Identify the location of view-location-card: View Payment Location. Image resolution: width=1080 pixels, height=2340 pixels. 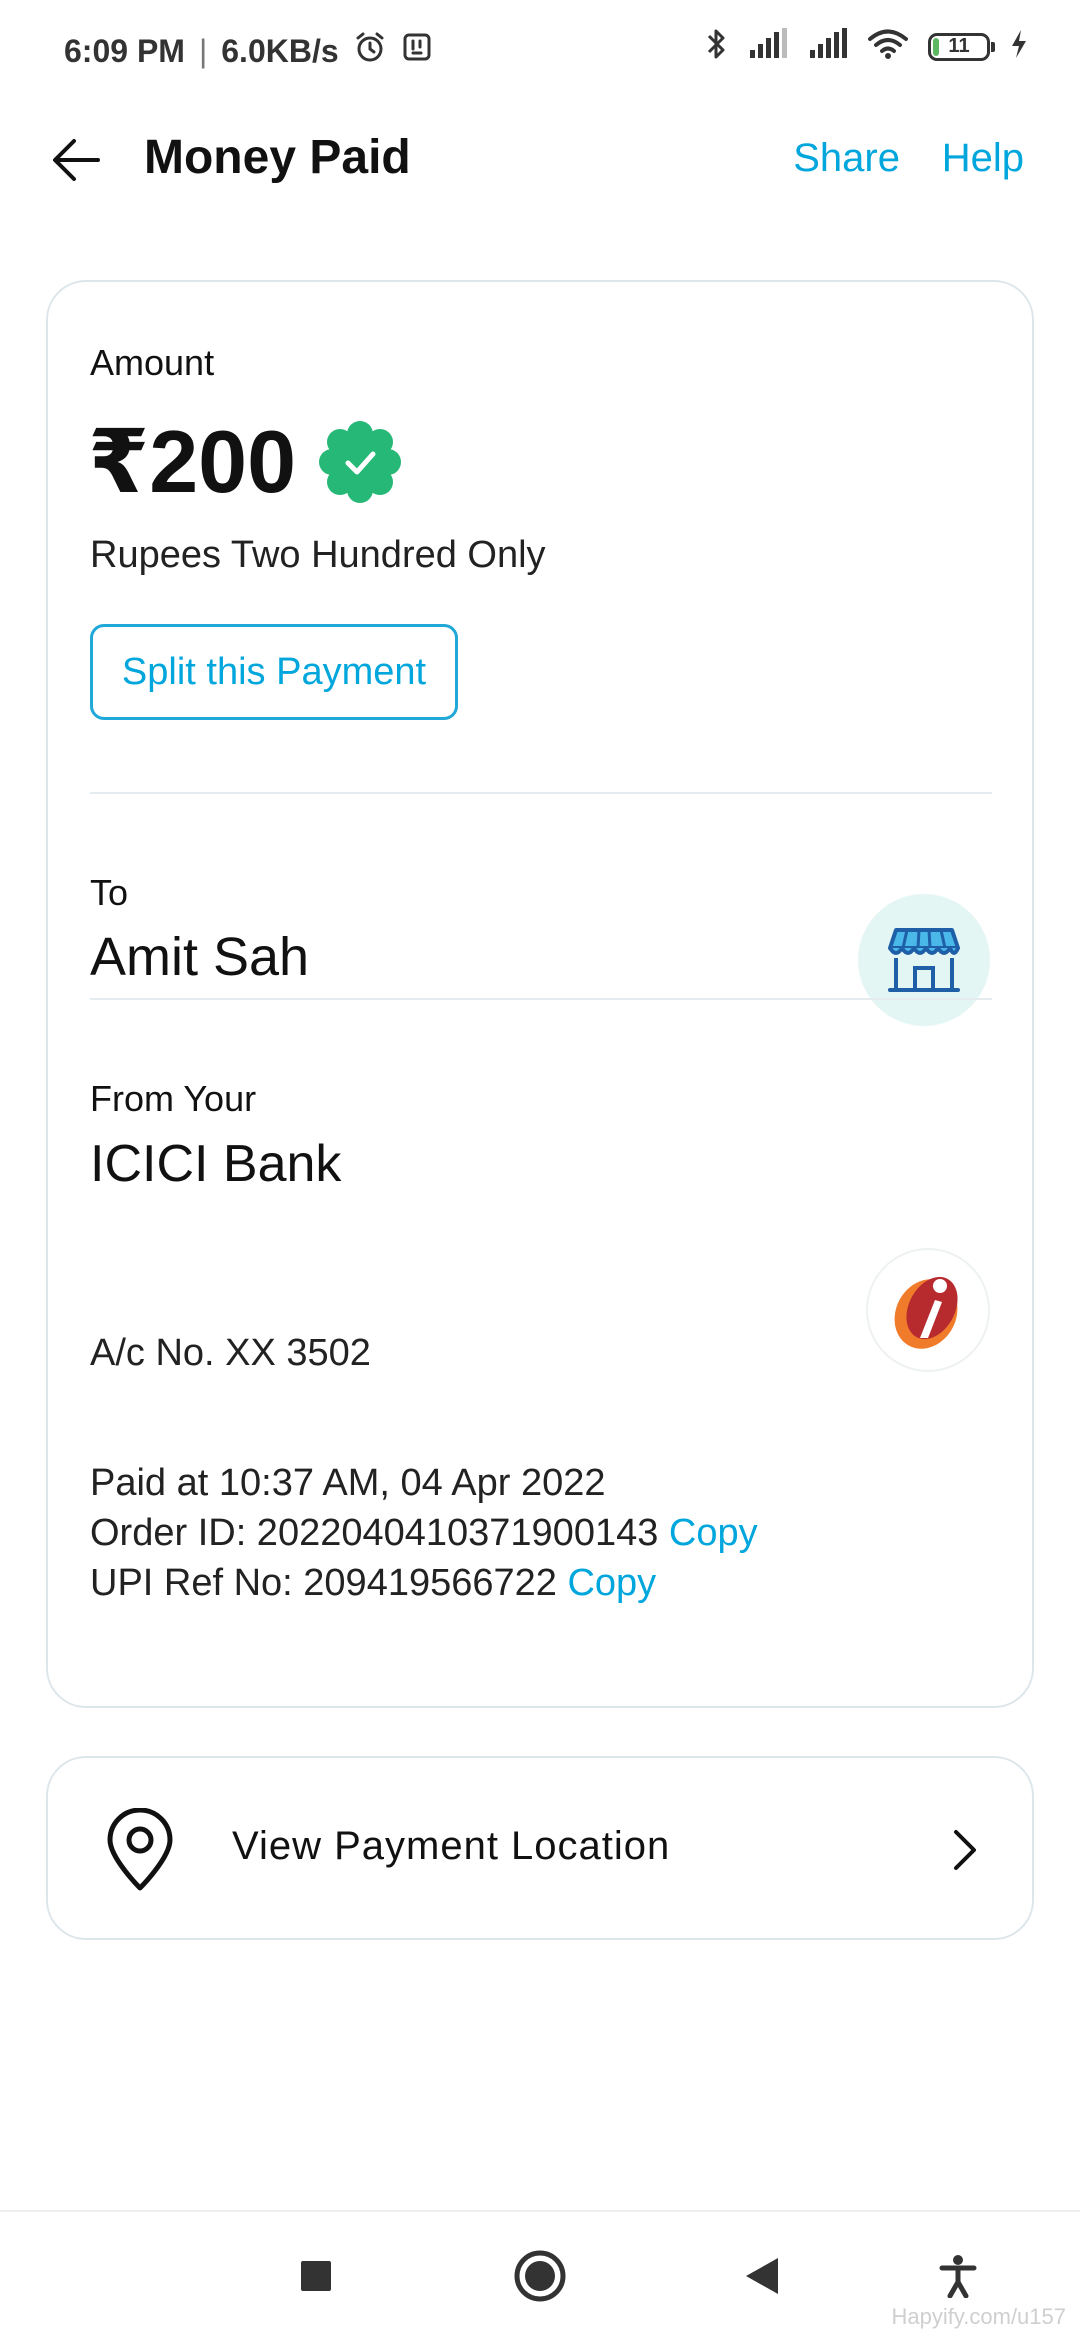
(540, 1848).